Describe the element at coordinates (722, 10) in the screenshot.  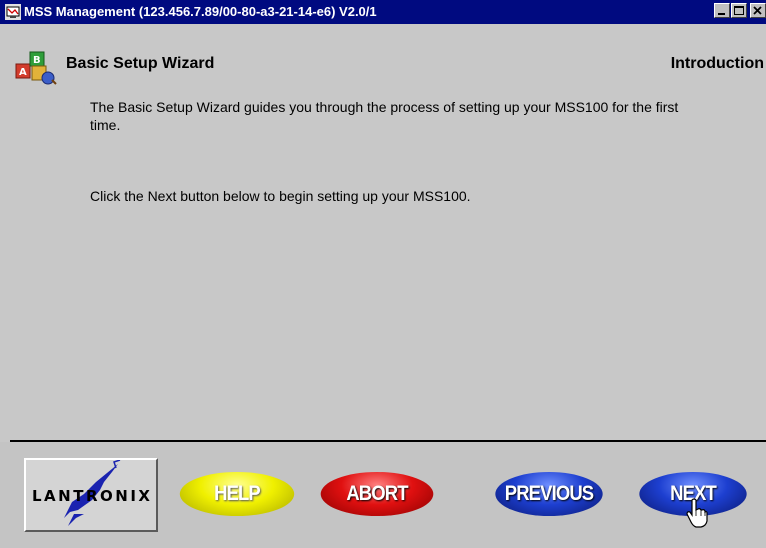
I see `minimize-button` at that location.